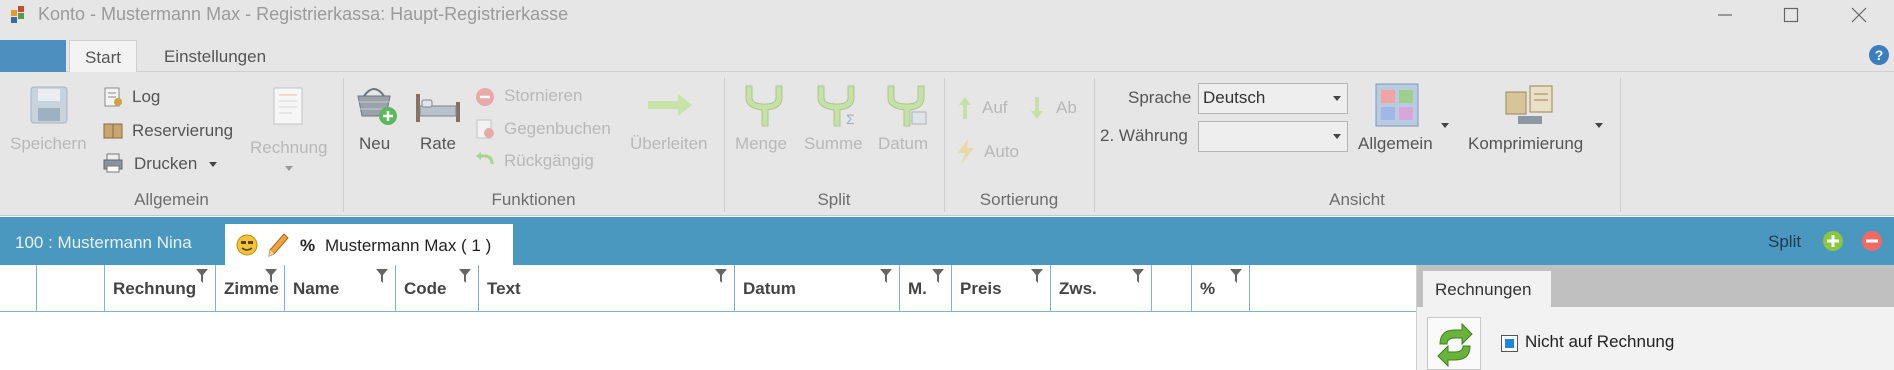 This screenshot has height=370, width=1894. Describe the element at coordinates (408, 245) in the screenshot. I see `account-tab-max-label: Mustermann Max ( 1 )` at that location.